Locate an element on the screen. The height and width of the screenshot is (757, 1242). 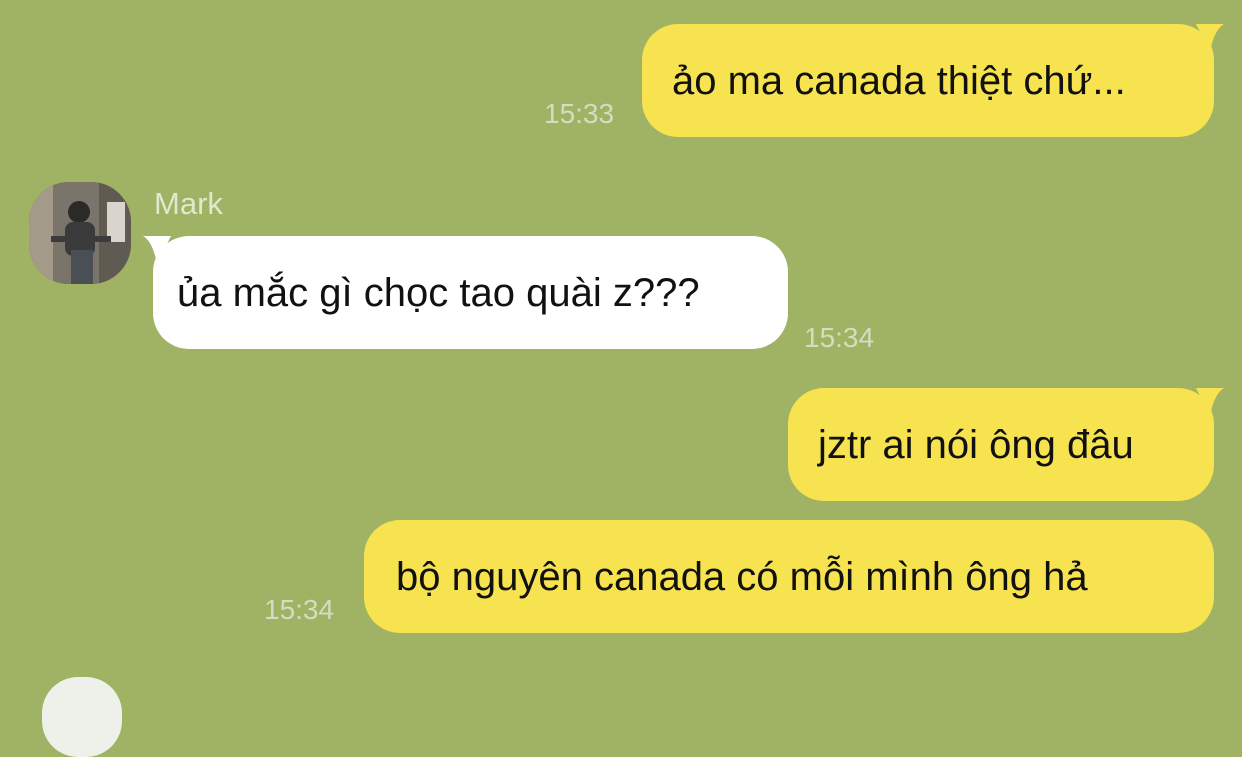
incoming-message-bubble: ủa mắc gì chọc tao quài z??? is located at coordinates (465, 292).